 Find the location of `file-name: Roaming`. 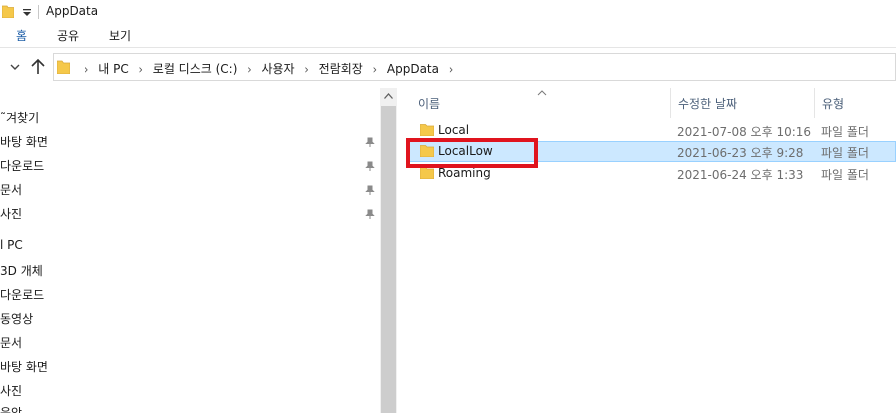

file-name: Roaming is located at coordinates (464, 173).